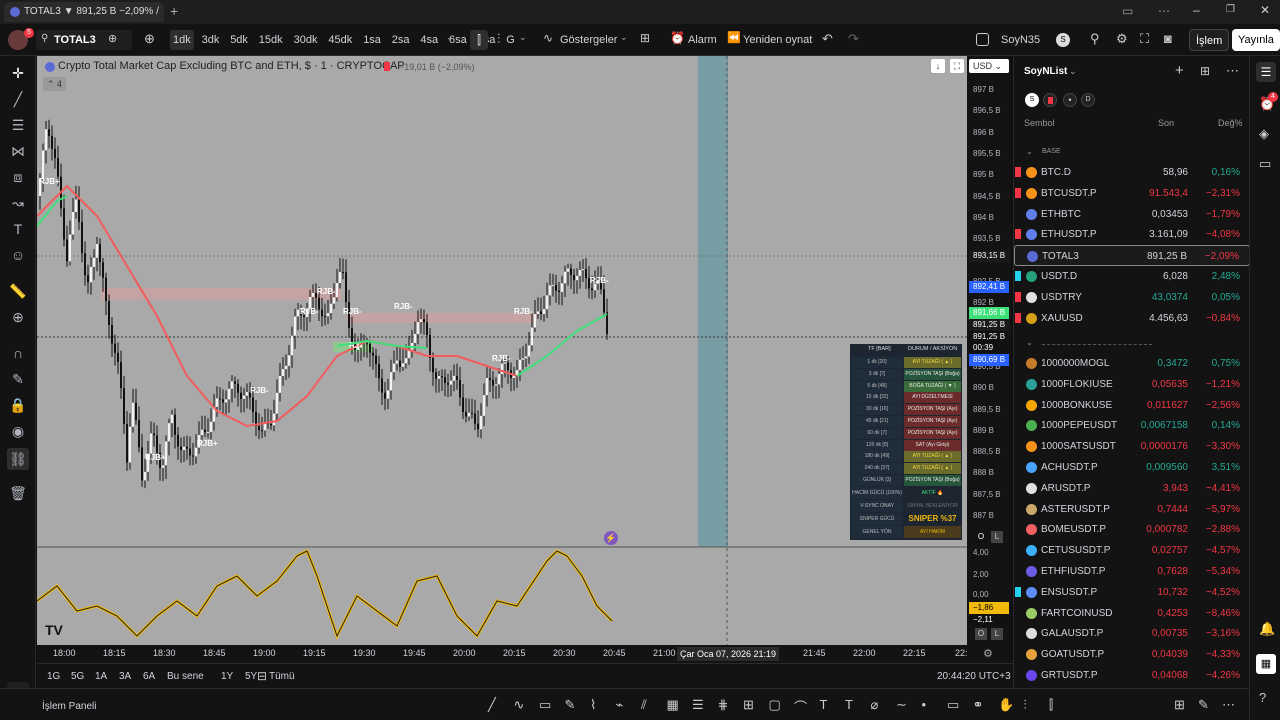 The width and height of the screenshot is (1280, 720). What do you see at coordinates (978, 705) in the screenshot?
I see `bottom-tool-icon: ⚭` at bounding box center [978, 705].